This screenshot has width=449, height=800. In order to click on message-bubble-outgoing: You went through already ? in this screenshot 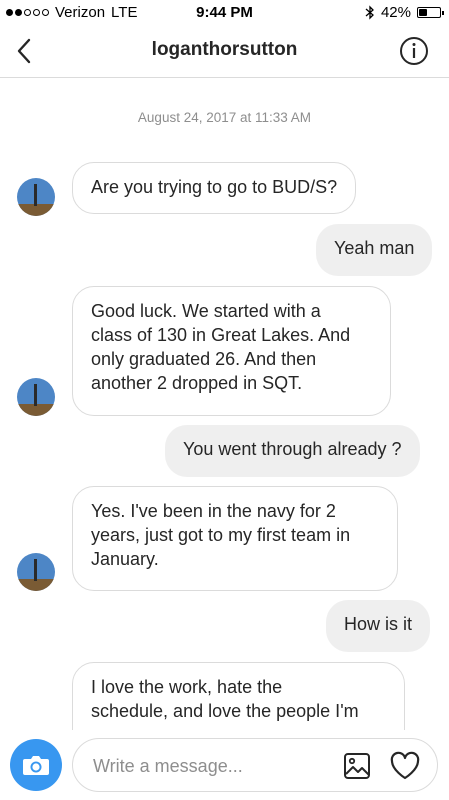, I will do `click(292, 451)`.